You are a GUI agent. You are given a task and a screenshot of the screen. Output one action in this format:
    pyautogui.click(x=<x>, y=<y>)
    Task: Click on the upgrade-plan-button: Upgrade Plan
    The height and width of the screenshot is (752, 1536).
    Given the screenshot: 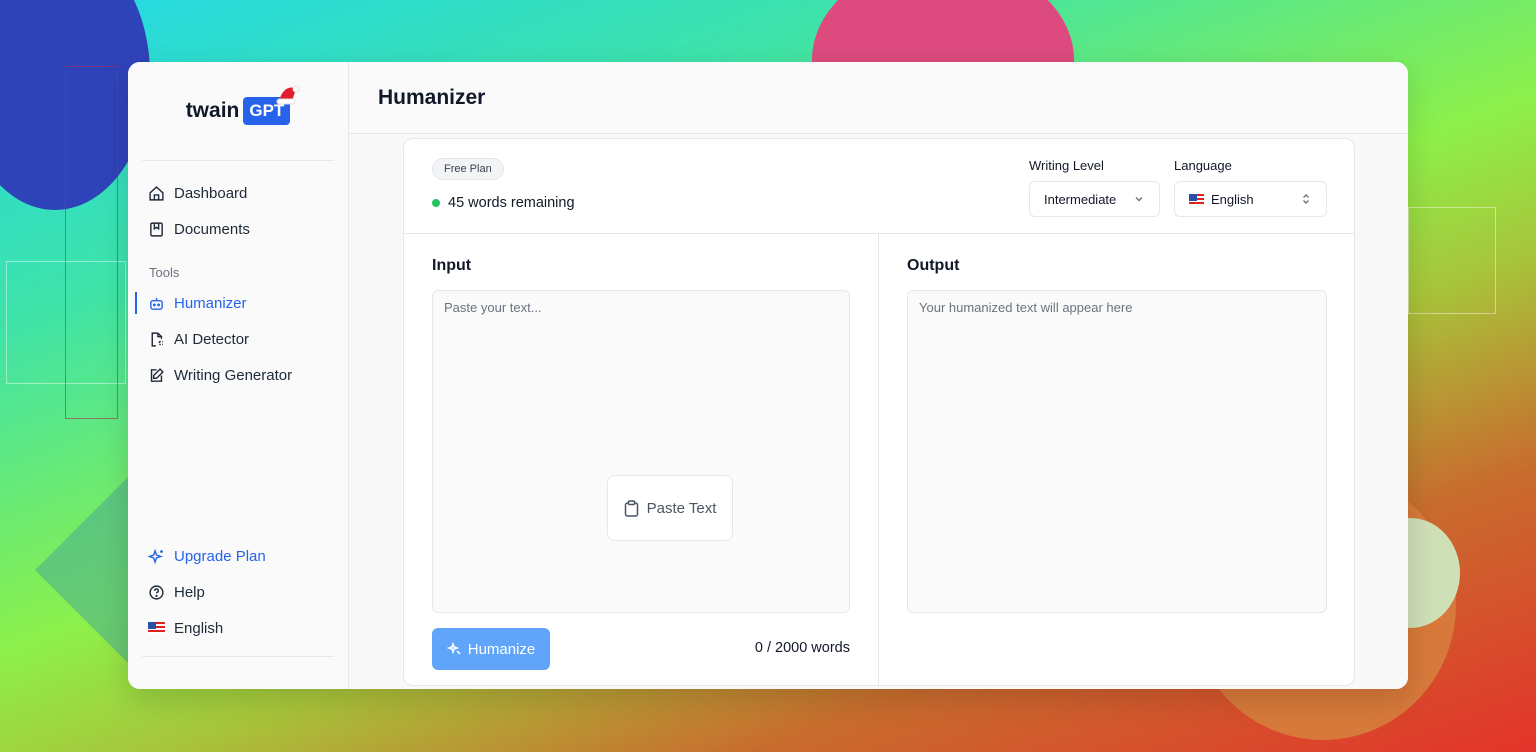 What is the action you would take?
    pyautogui.click(x=238, y=556)
    